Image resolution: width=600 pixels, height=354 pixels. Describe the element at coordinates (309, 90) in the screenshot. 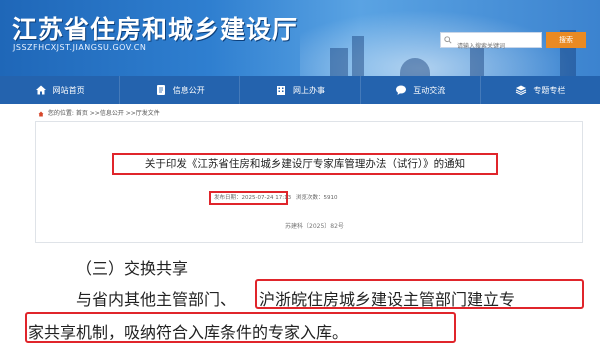

I see `nav-label: 网上办事` at that location.